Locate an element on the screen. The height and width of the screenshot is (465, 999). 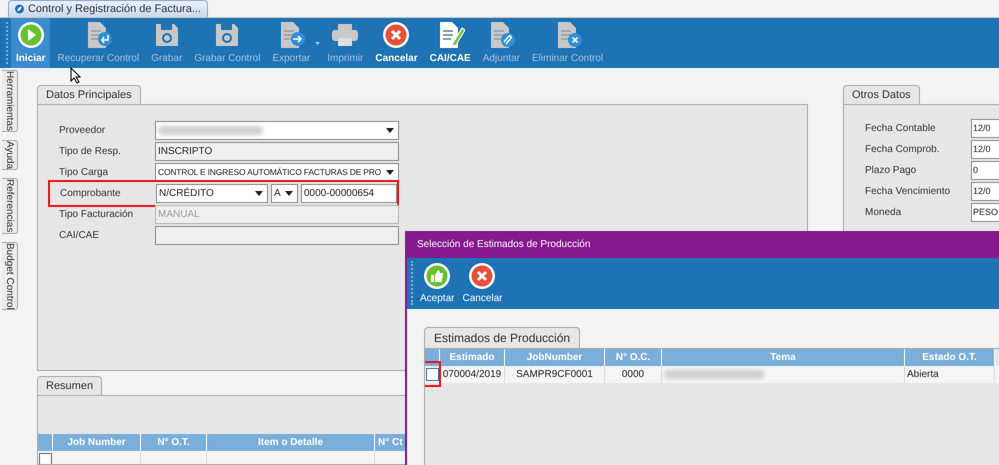
side-tab: Budget Control is located at coordinates (10, 276).